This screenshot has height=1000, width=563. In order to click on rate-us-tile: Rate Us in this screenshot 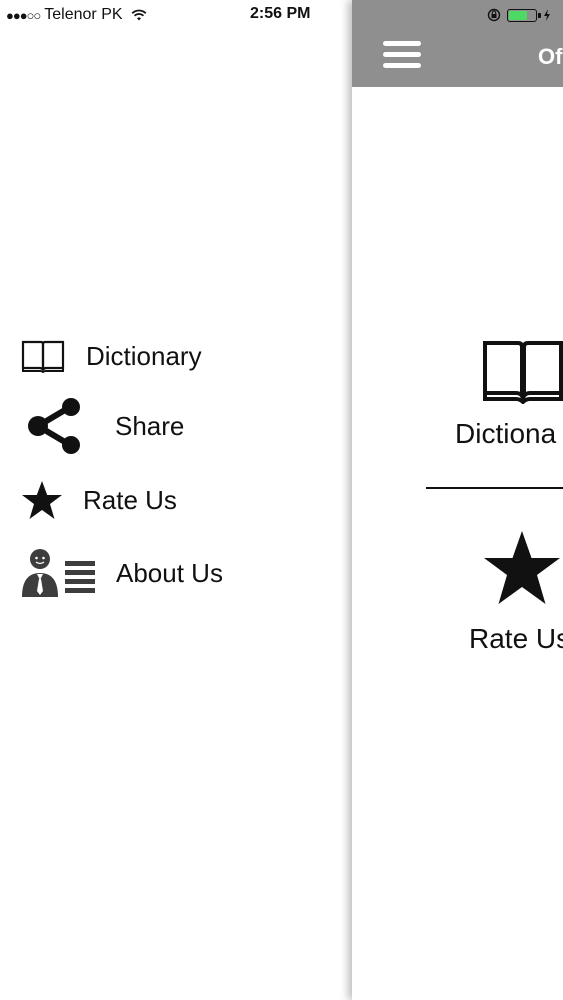, I will do `click(457, 595)`.